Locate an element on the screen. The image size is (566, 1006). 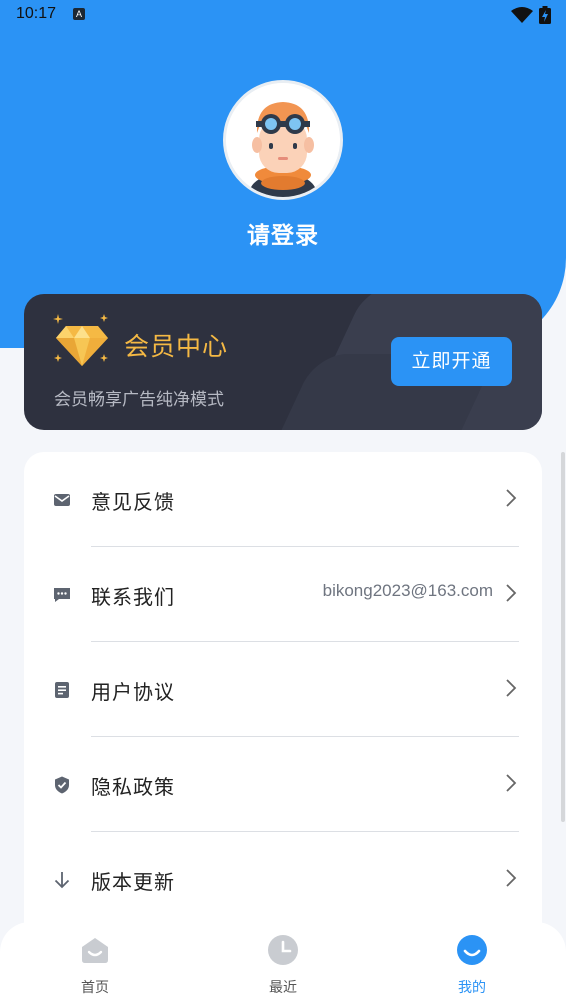
bottom-nav: 首页 最近 我的 is located at coordinates (283, 964).